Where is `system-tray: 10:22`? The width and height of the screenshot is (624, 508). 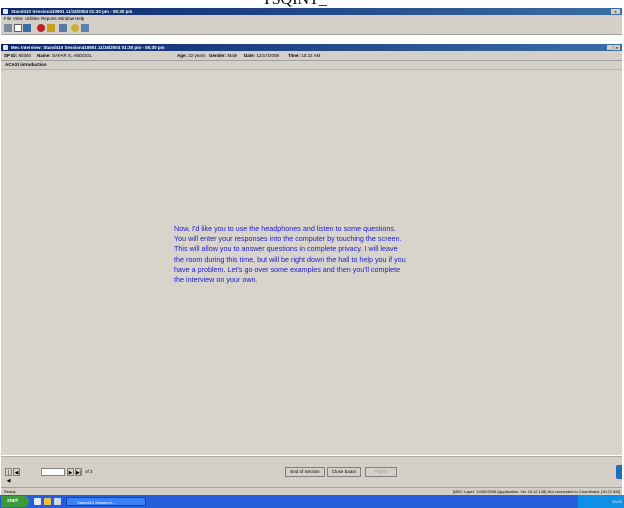
system-tray: 10:22 is located at coordinates (601, 501).